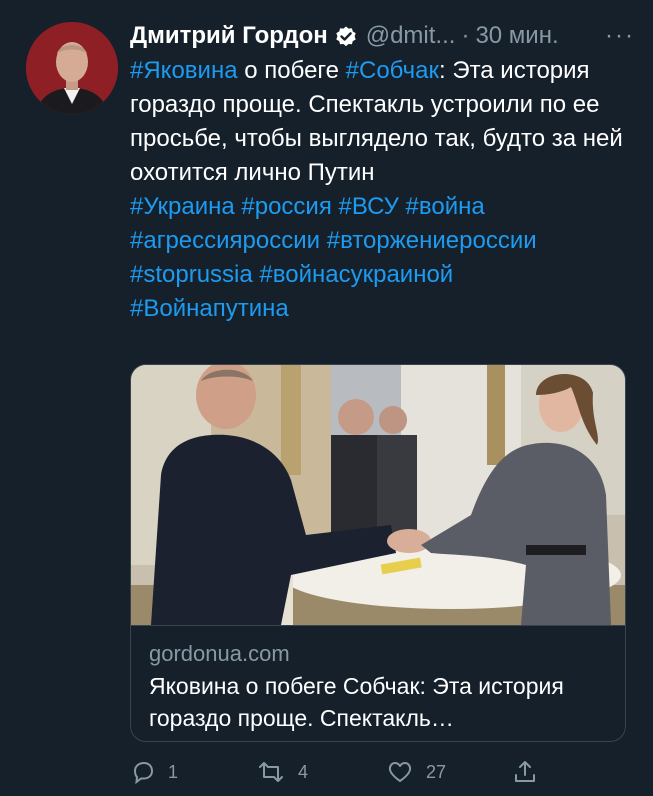 The image size is (653, 796). I want to click on hashtag: #война, so click(445, 206).